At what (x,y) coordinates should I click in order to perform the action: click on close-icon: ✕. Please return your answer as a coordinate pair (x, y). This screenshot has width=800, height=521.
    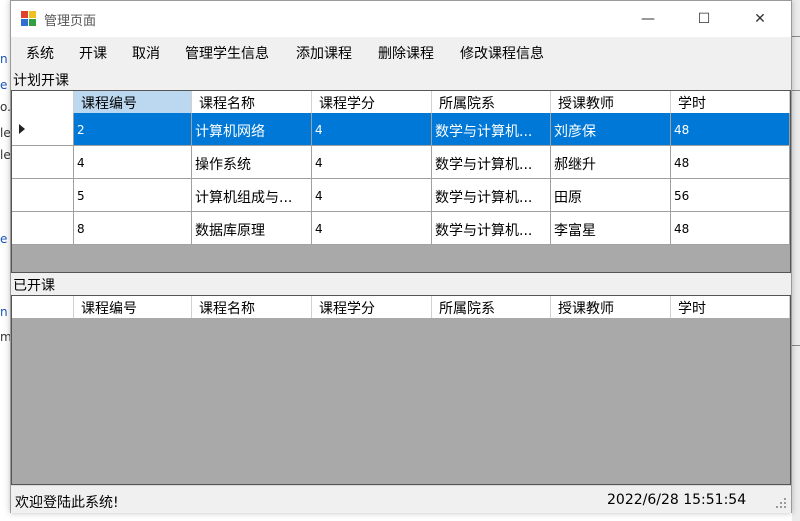
    Looking at the image, I should click on (760, 19).